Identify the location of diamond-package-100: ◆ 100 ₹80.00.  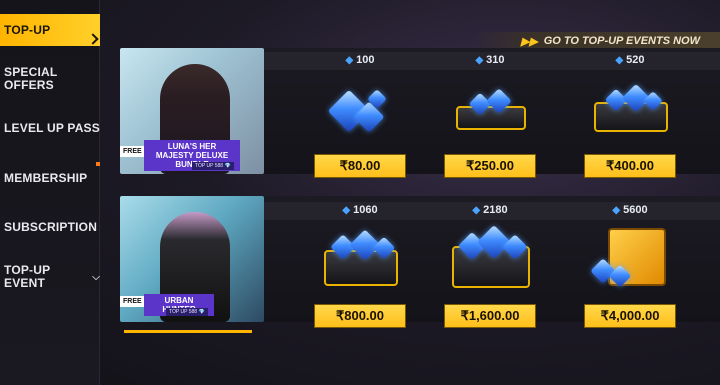
(360, 115).